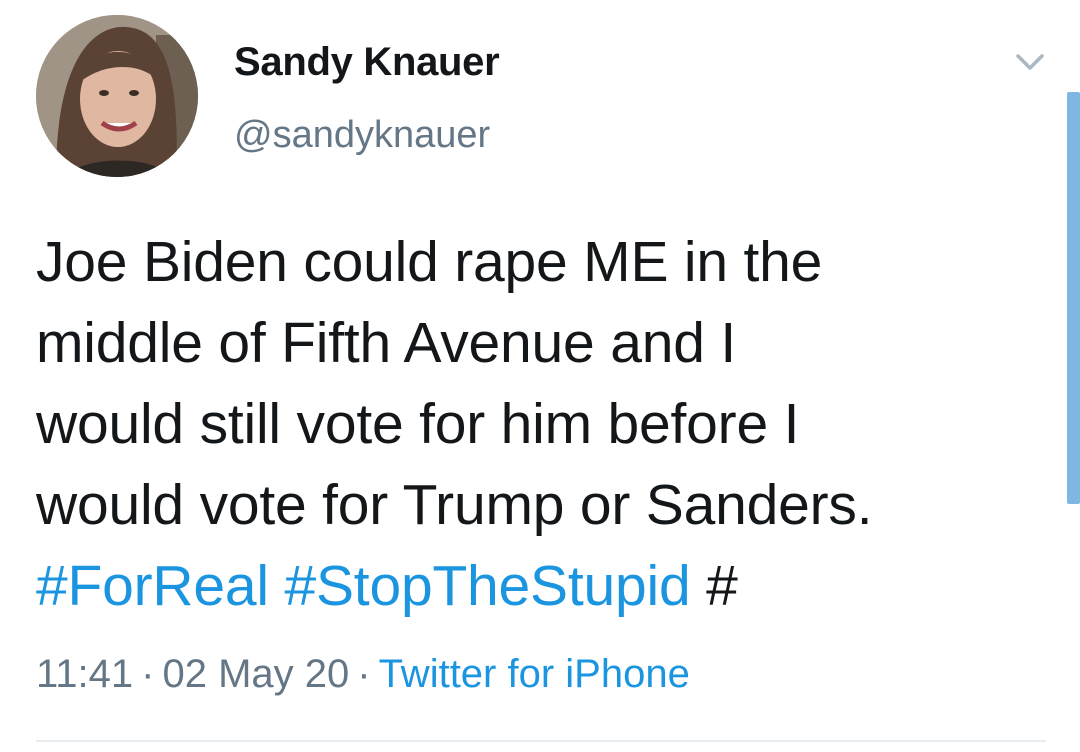 The height and width of the screenshot is (752, 1080). Describe the element at coordinates (418, 424) in the screenshot. I see `tweet-line: would still vote for him before I` at that location.